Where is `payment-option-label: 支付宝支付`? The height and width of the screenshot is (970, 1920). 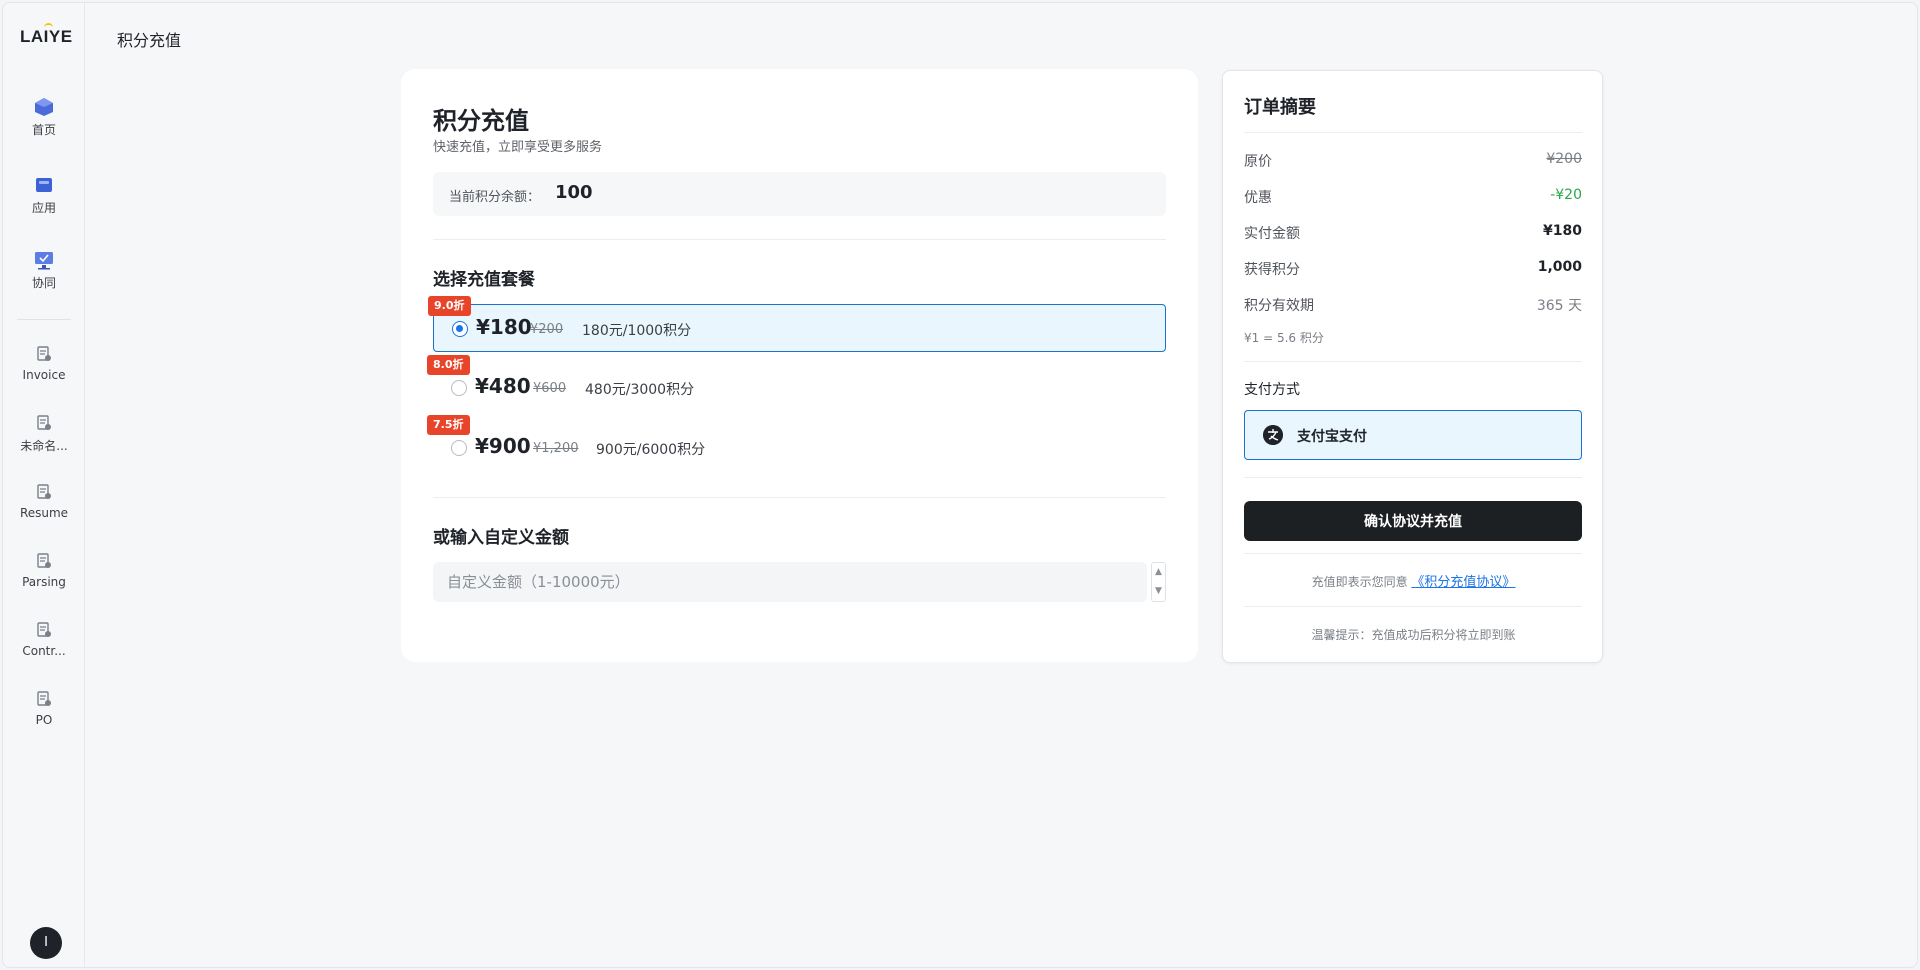
payment-option-label: 支付宝支付 is located at coordinates (1332, 437).